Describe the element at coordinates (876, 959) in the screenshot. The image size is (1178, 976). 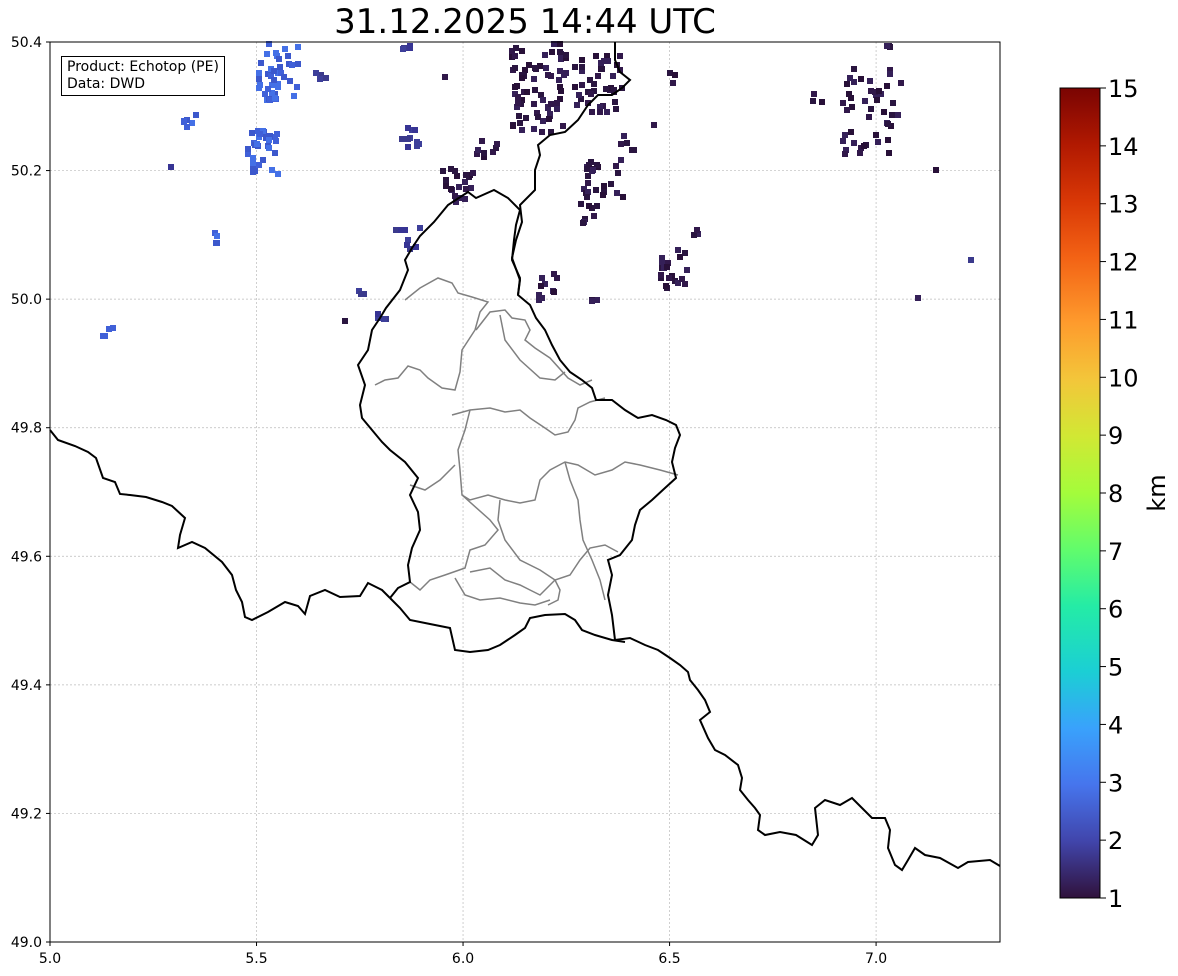
I see `lon-tick-label: 7.0` at that location.